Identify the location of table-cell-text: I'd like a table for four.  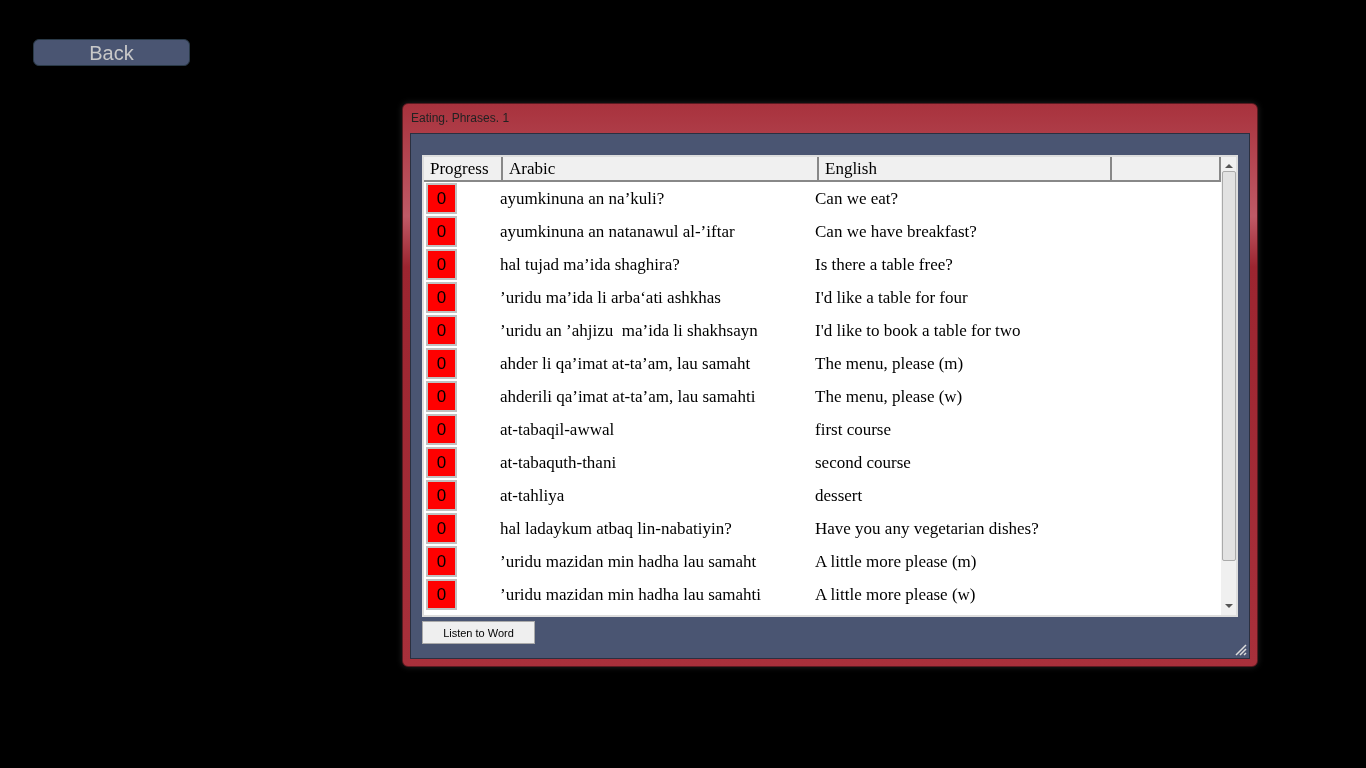
(891, 297).